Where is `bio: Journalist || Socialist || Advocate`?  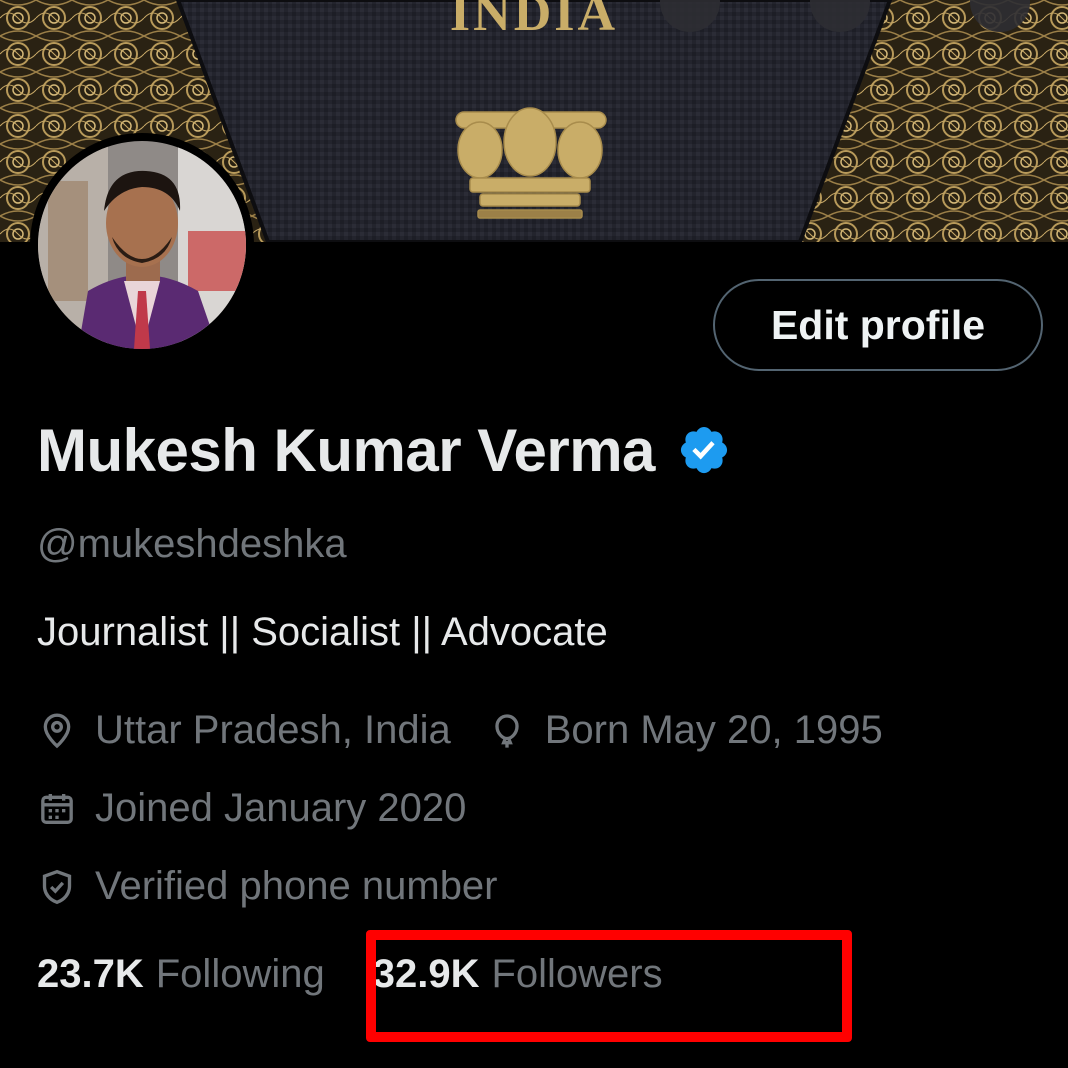 bio: Journalist || Socialist || Advocate is located at coordinates (322, 632).